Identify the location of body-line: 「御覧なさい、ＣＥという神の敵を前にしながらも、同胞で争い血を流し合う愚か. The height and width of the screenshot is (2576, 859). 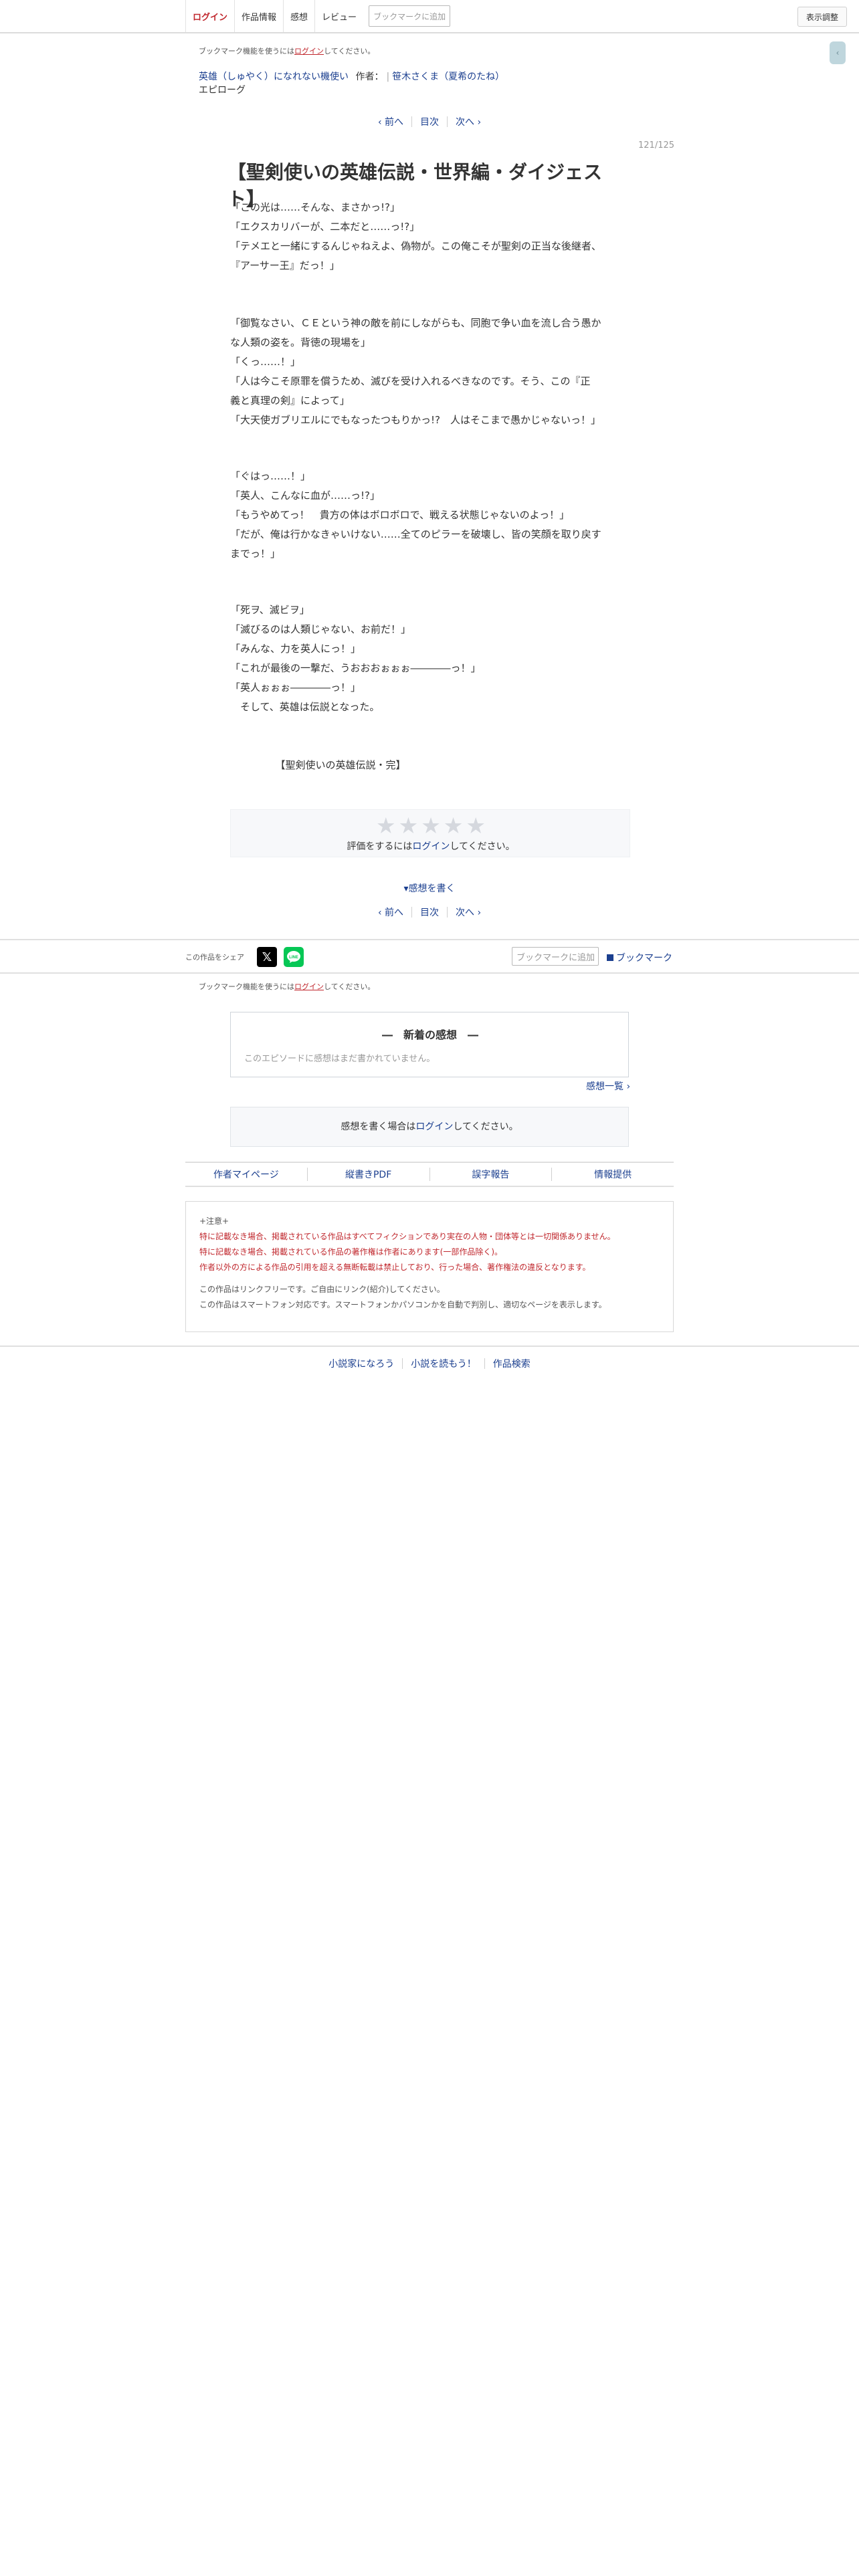
(416, 323).